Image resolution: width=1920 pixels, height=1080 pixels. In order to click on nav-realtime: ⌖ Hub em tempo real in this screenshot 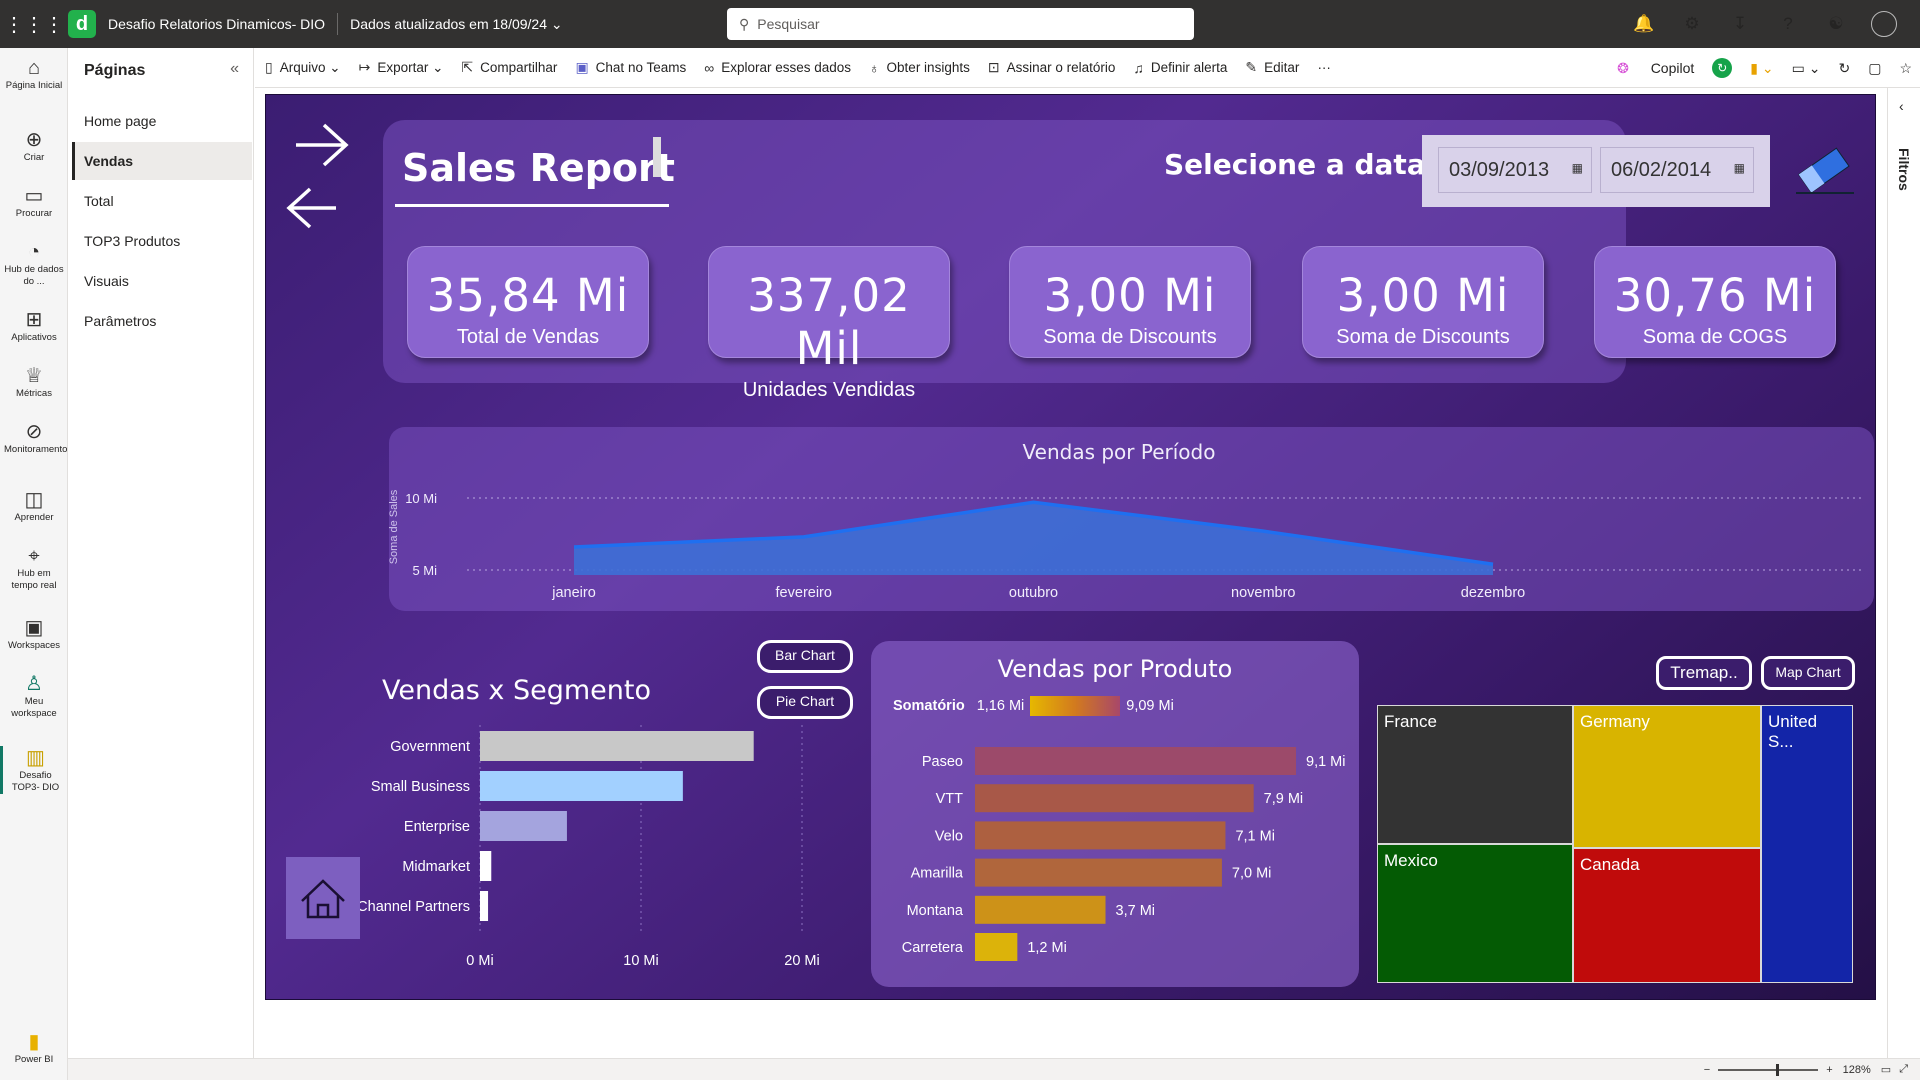, I will do `click(34, 568)`.